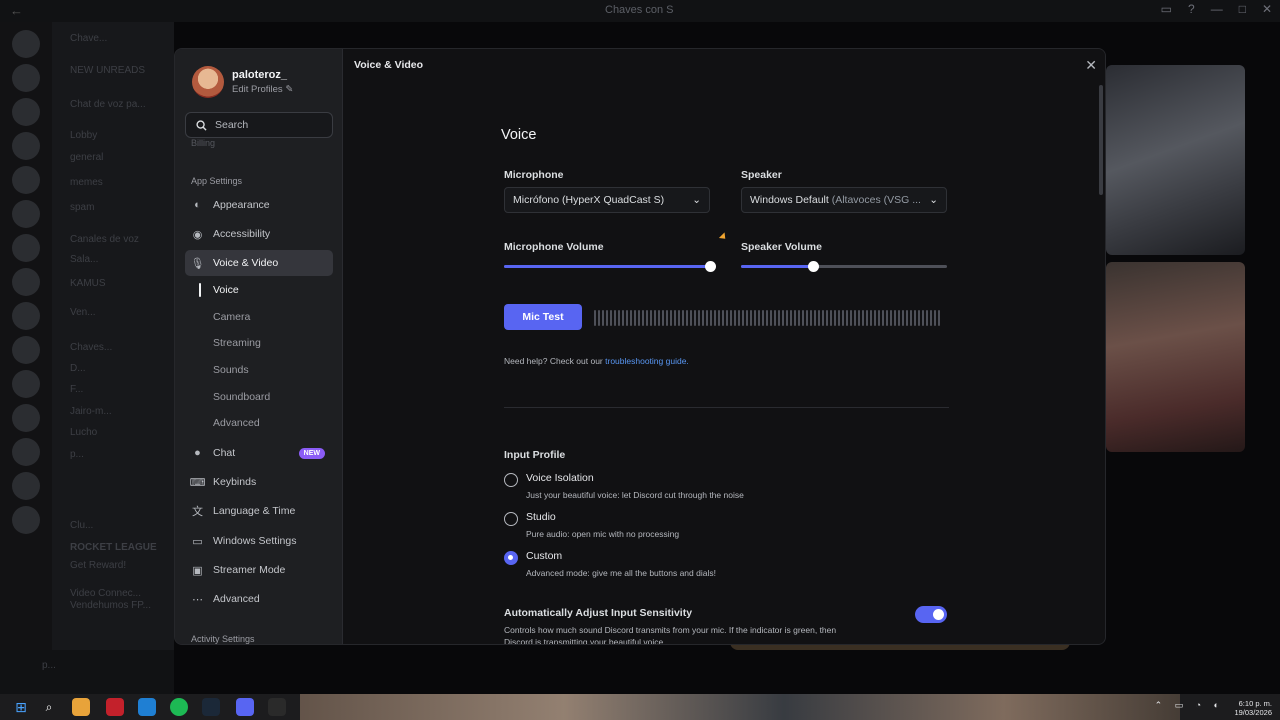 Image resolution: width=1280 pixels, height=720 pixels. What do you see at coordinates (242, 82) in the screenshot?
I see `profile-header: paloteroz_ Edit Profiles ✎` at bounding box center [242, 82].